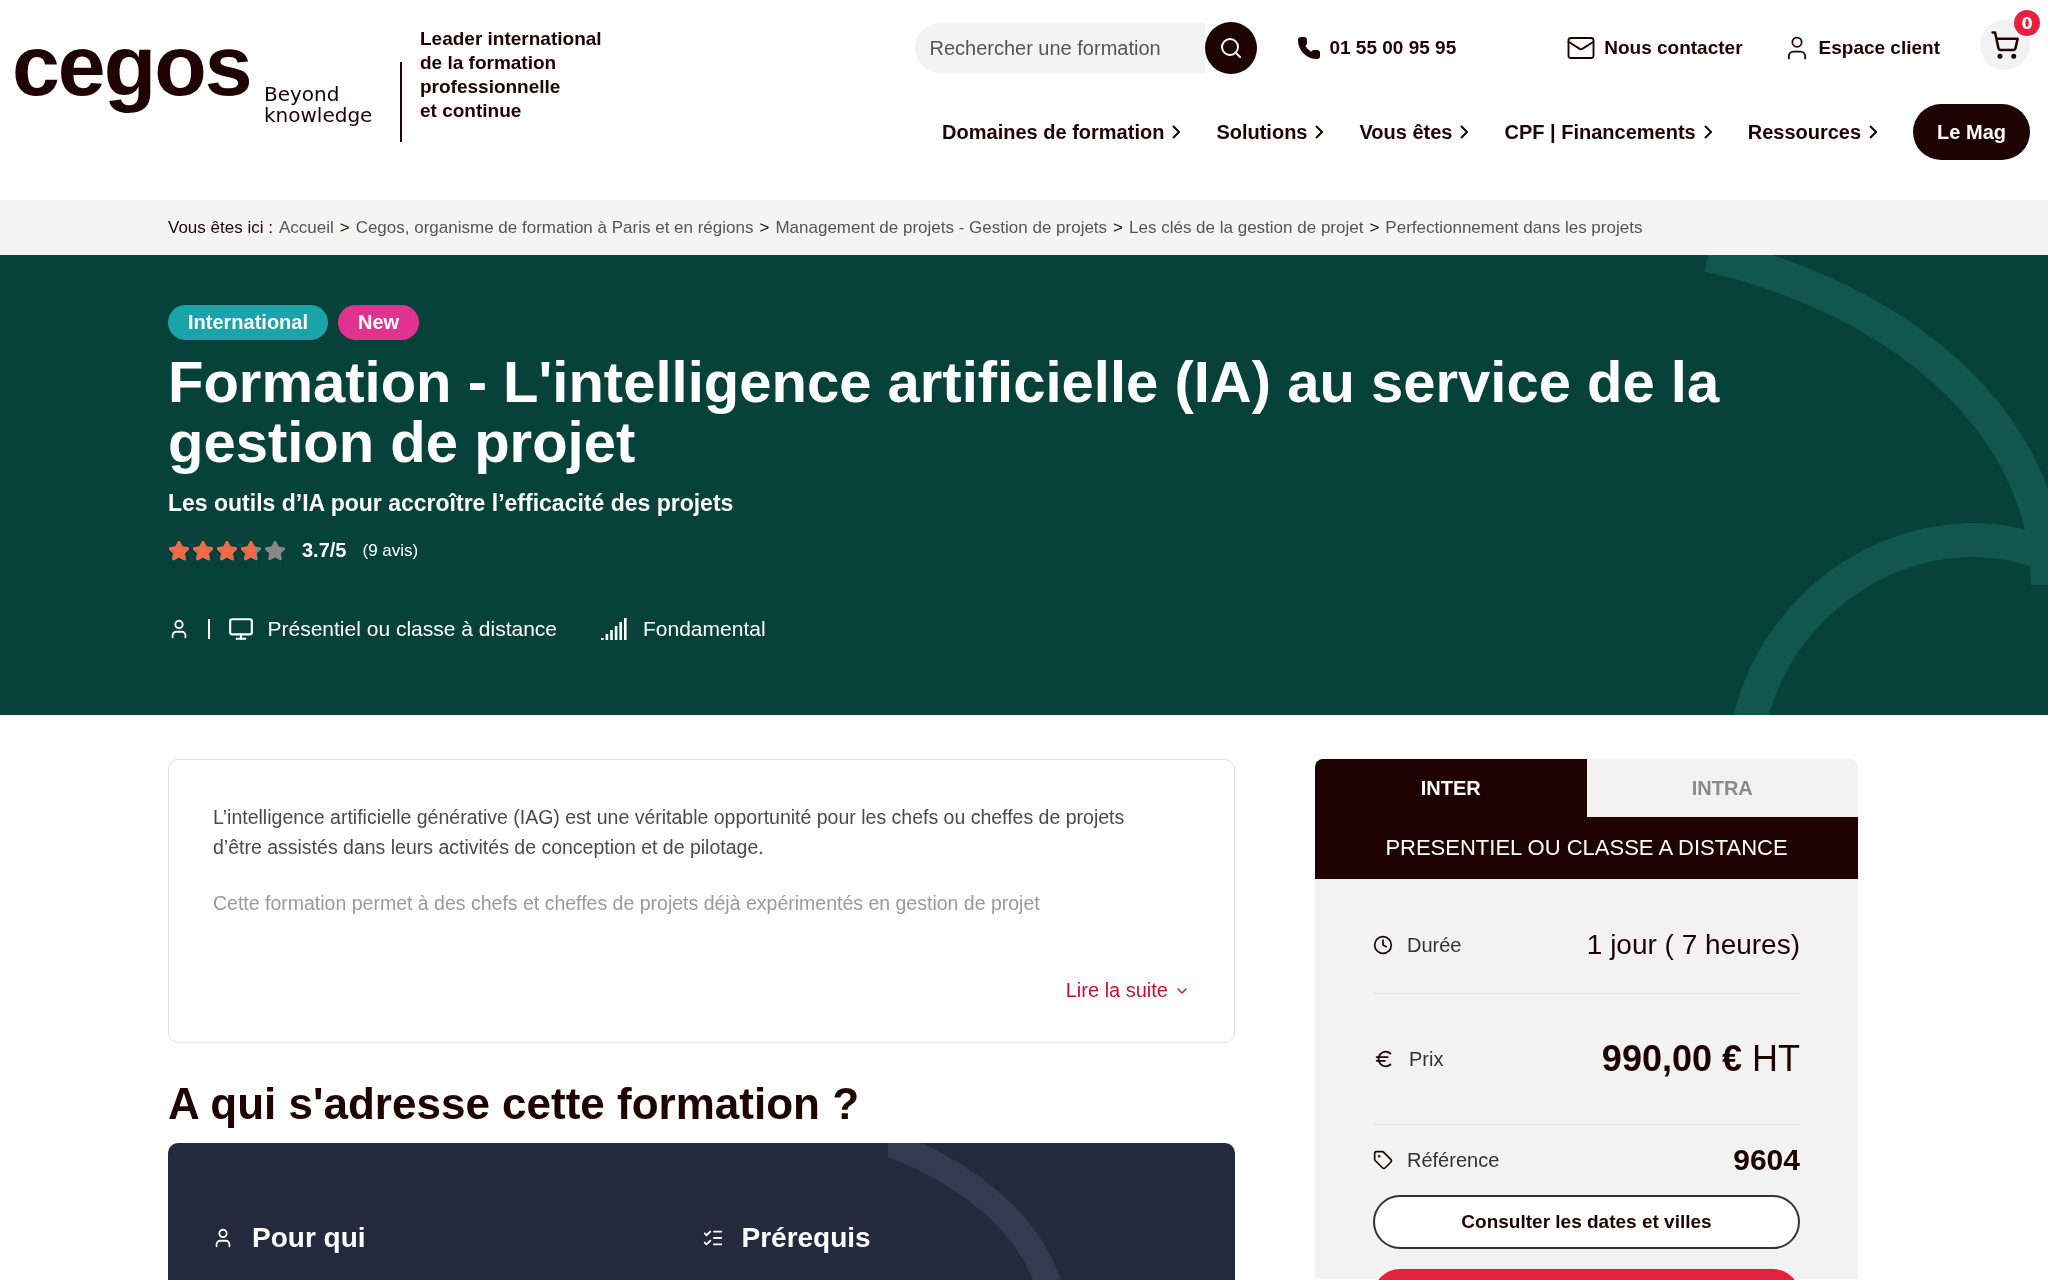 This screenshot has width=2048, height=1280. Describe the element at coordinates (1766, 1160) in the screenshot. I see `detail-value: 9604` at that location.